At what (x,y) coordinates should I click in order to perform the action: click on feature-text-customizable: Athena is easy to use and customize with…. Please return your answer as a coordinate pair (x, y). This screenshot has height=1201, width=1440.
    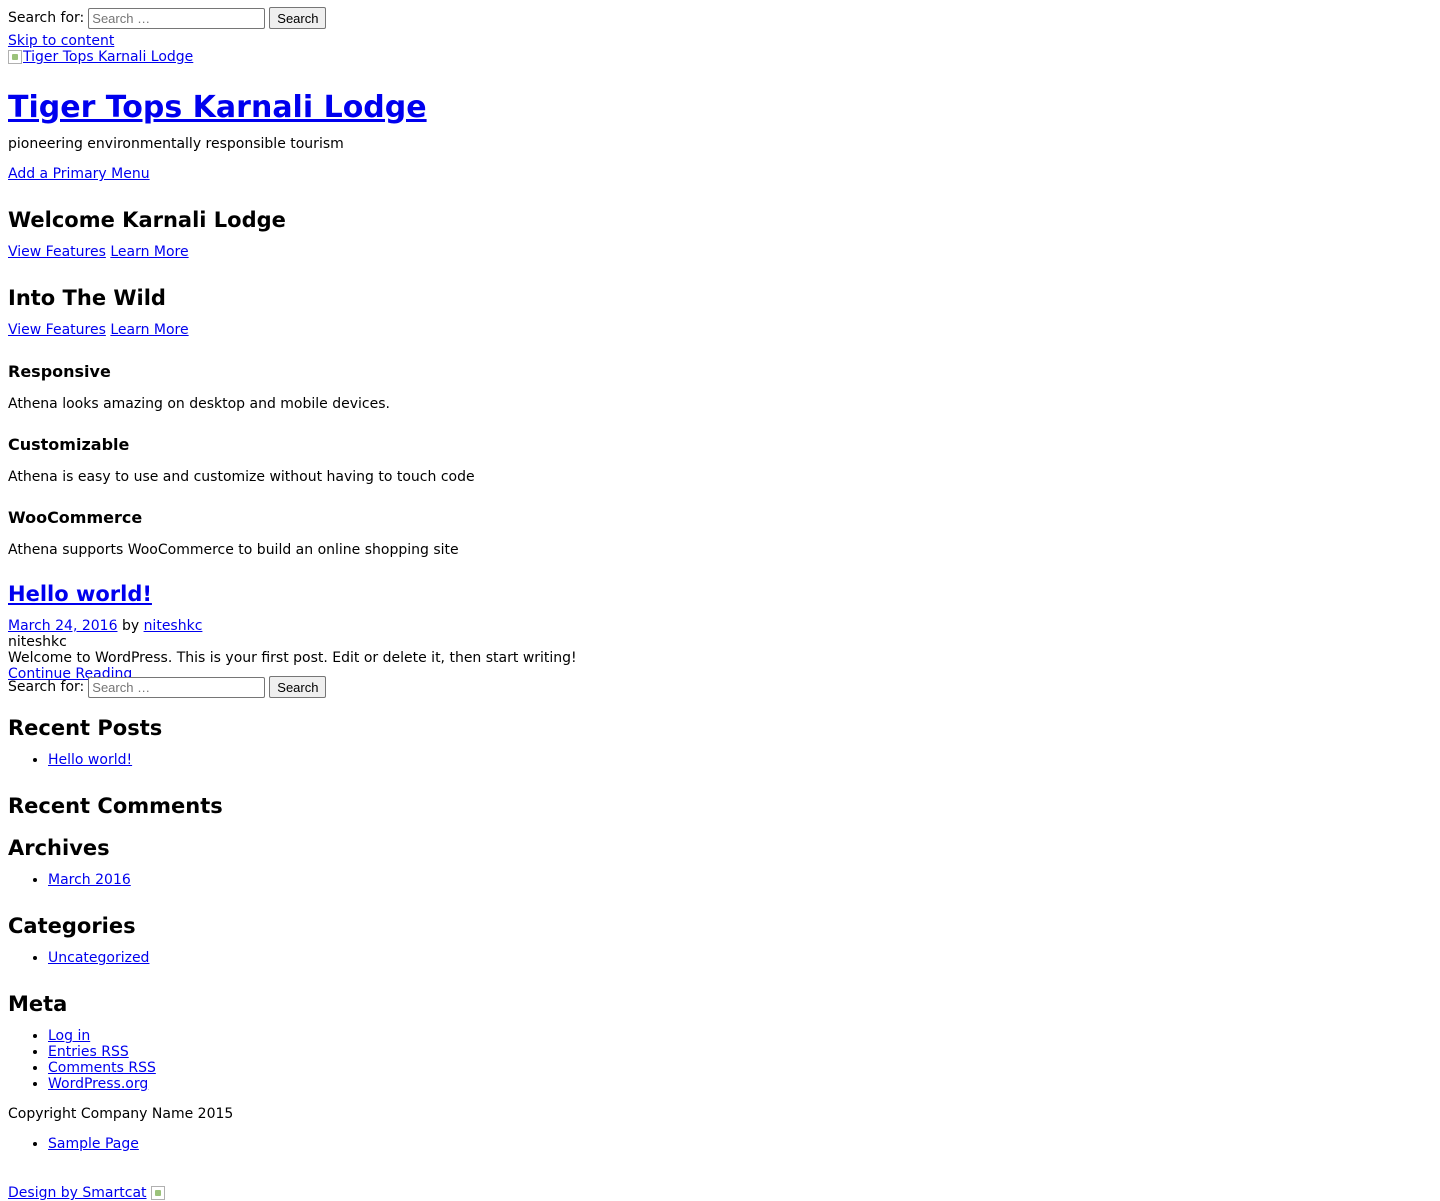
    Looking at the image, I should click on (241, 477).